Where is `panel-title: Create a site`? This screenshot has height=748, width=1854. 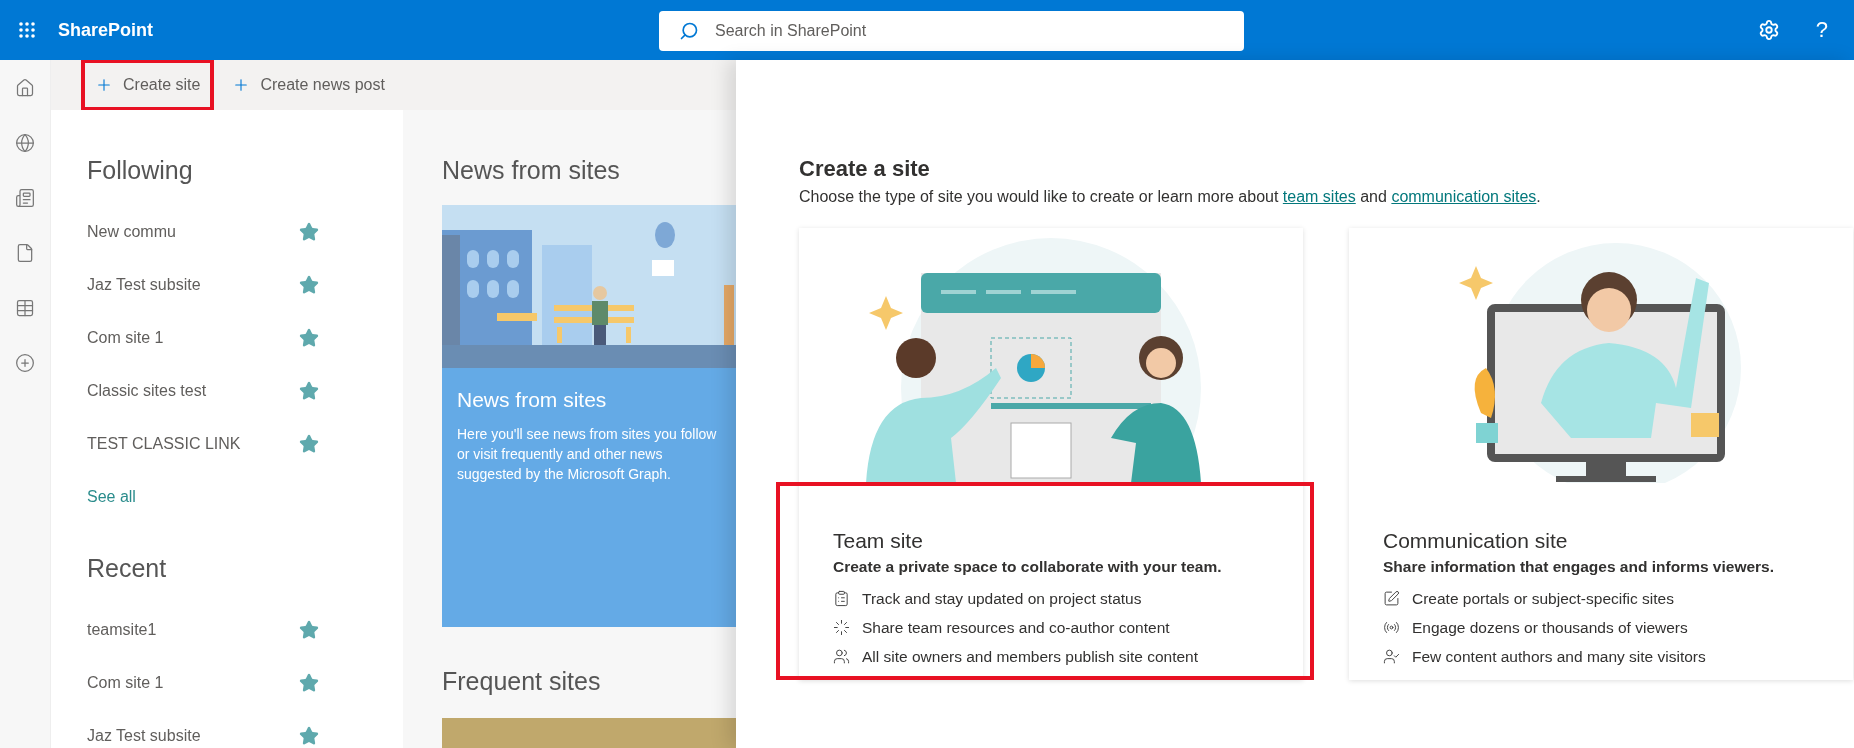
panel-title: Create a site is located at coordinates (865, 169).